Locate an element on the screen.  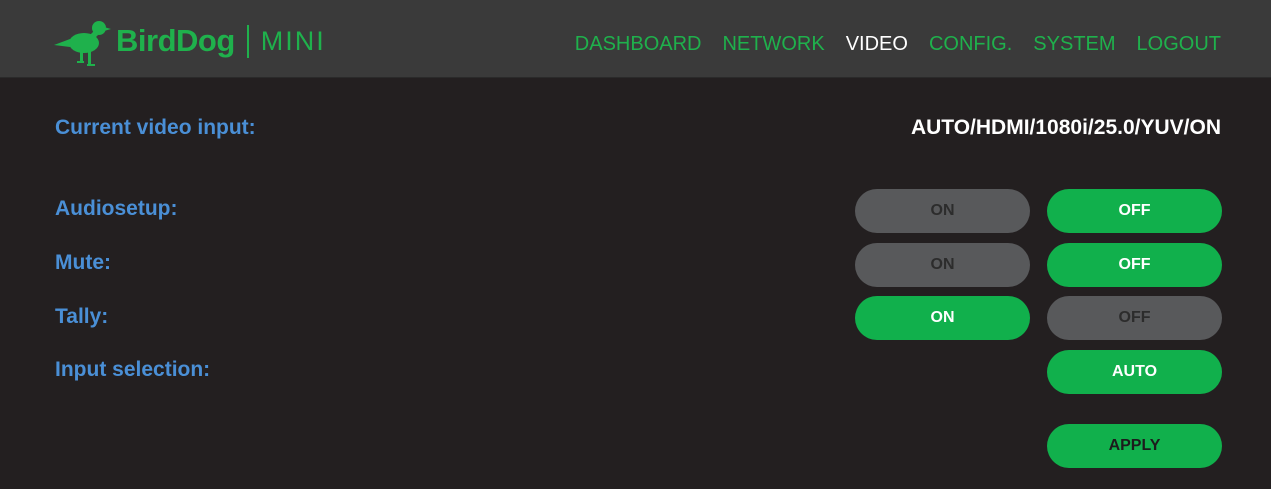
tally-label: Tally: is located at coordinates (82, 316).